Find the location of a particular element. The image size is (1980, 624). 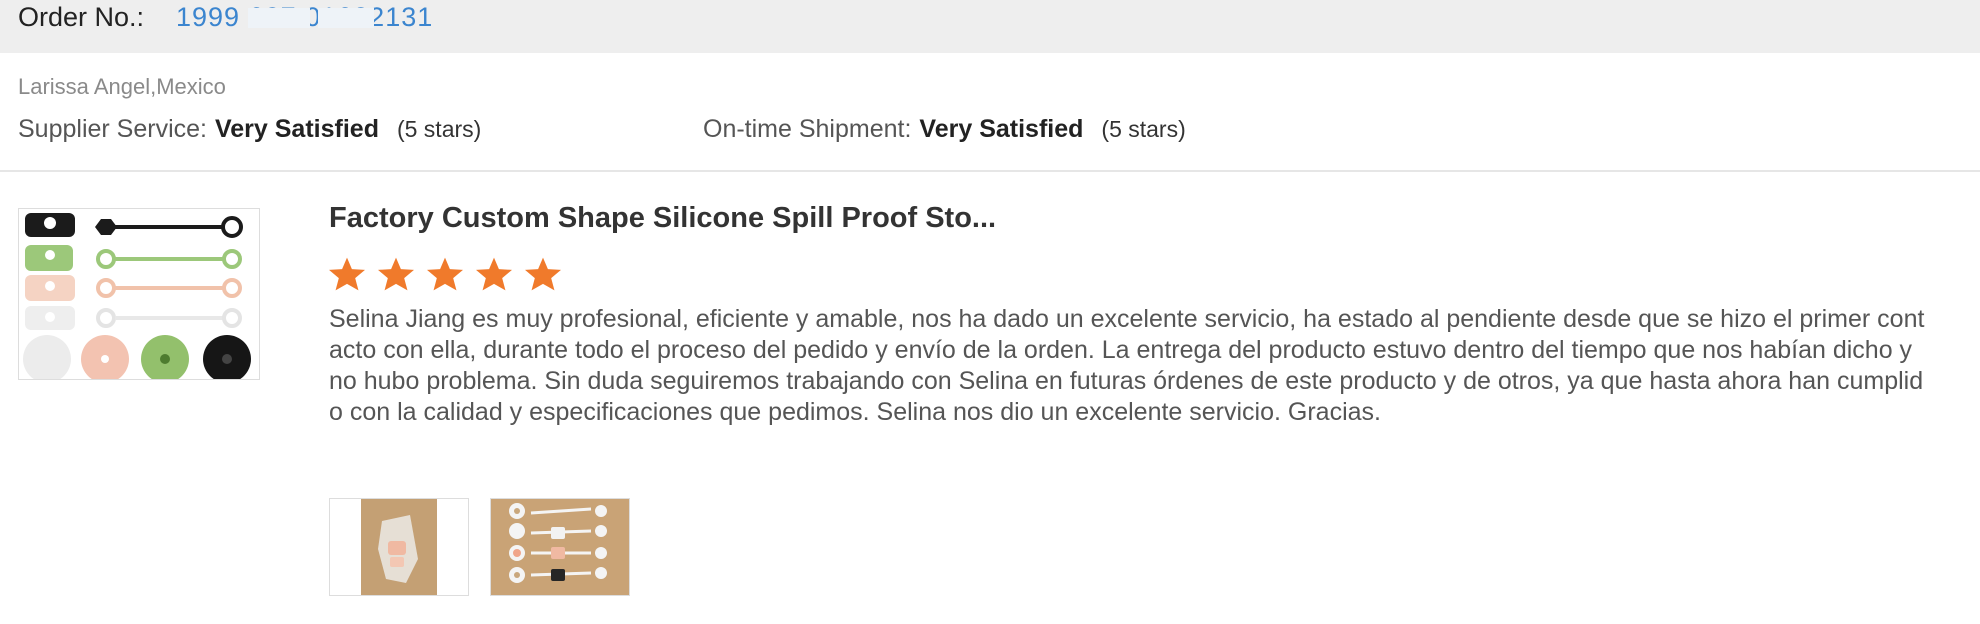

order-number-label: Order No.: is located at coordinates (81, 17).